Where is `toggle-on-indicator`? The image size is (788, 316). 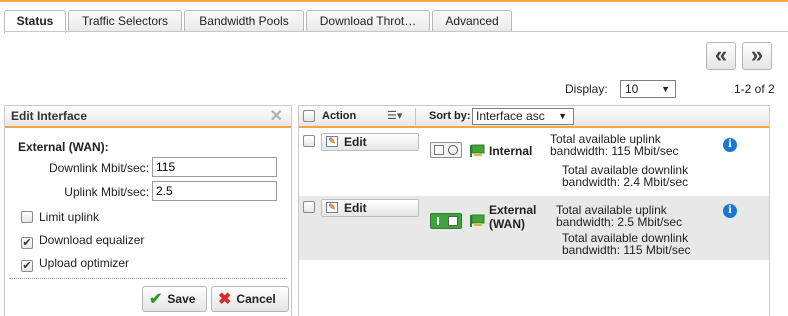
toggle-on-indicator is located at coordinates (438, 221).